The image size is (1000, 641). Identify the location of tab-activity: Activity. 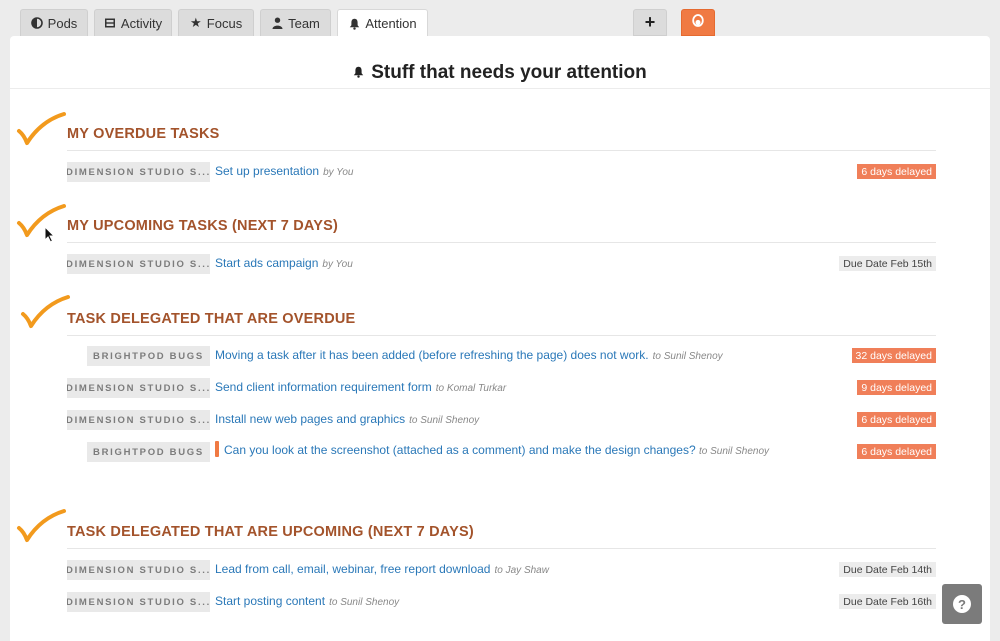
(133, 22).